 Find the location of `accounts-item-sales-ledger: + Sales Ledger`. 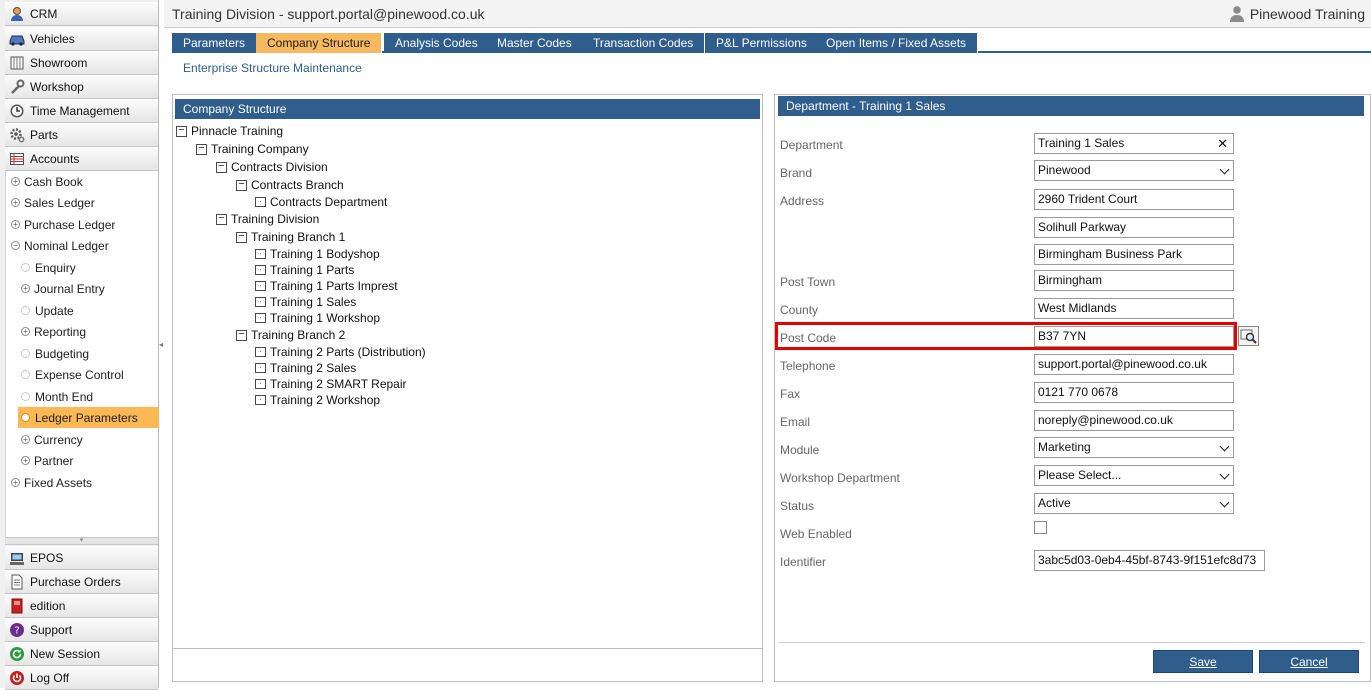

accounts-item-sales-ledger: + Sales Ledger is located at coordinates (82, 202).